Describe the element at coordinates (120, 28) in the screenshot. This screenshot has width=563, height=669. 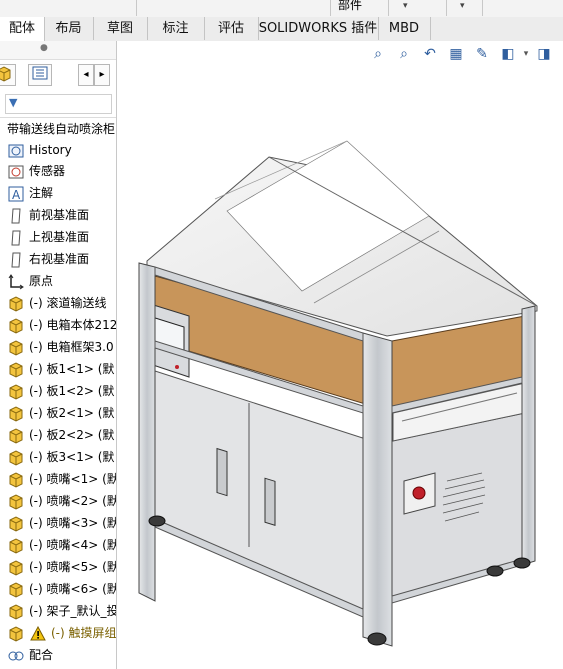
I see `tab-sketch: 草图` at that location.